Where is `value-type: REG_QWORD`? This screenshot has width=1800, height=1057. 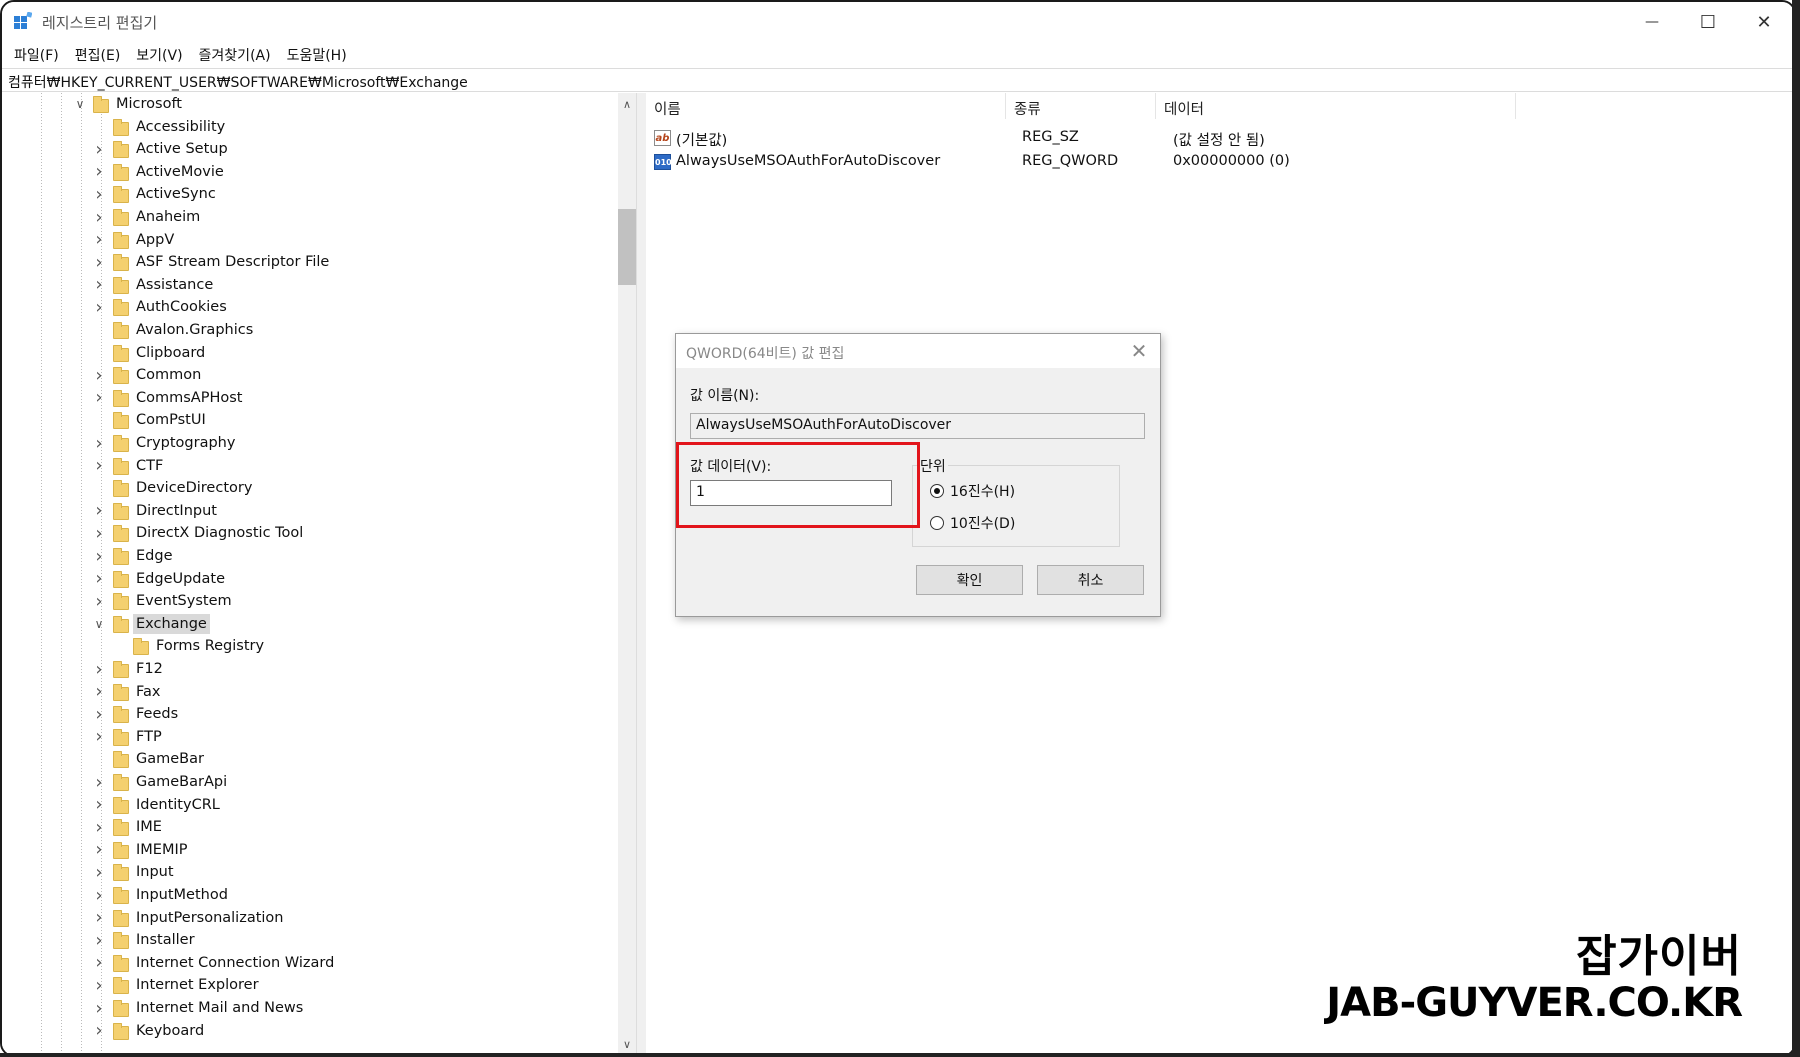
value-type: REG_QWORD is located at coordinates (1070, 161).